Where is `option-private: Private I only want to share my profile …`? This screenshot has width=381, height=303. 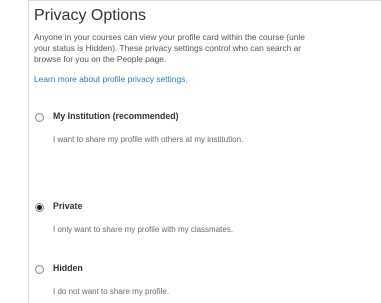 option-private: Private I only want to share my profile … is located at coordinates (205, 223).